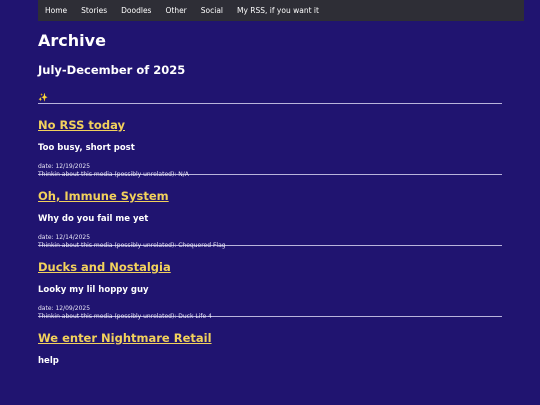 The height and width of the screenshot is (405, 540). Describe the element at coordinates (125, 338) in the screenshot. I see `post-title-link: We enter Nightmare Retail` at that location.